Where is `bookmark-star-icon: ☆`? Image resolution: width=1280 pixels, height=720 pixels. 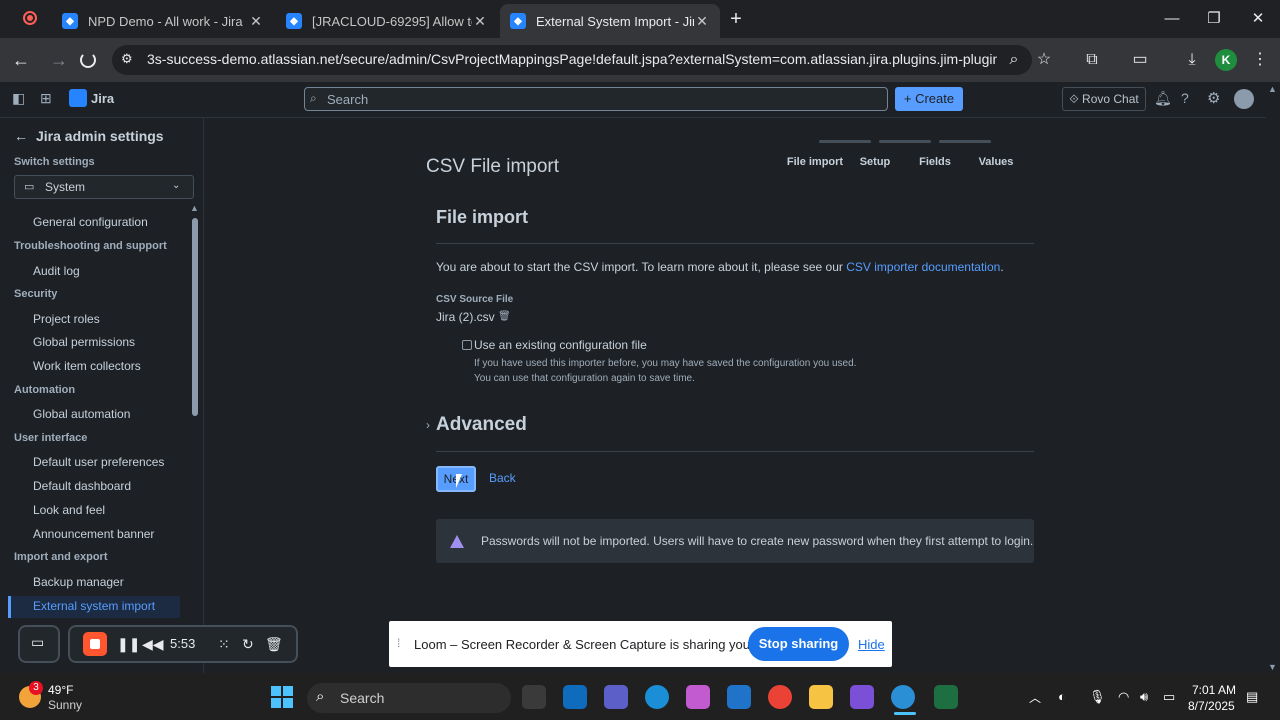
bookmark-star-icon: ☆ is located at coordinates (1044, 60).